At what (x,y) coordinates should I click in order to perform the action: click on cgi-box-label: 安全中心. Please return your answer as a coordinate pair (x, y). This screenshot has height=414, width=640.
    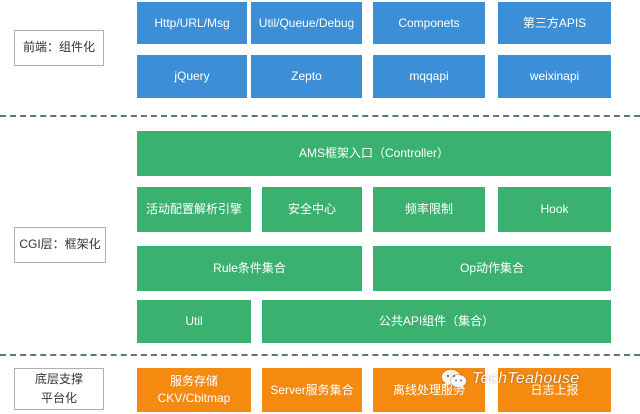
    Looking at the image, I should click on (311, 209).